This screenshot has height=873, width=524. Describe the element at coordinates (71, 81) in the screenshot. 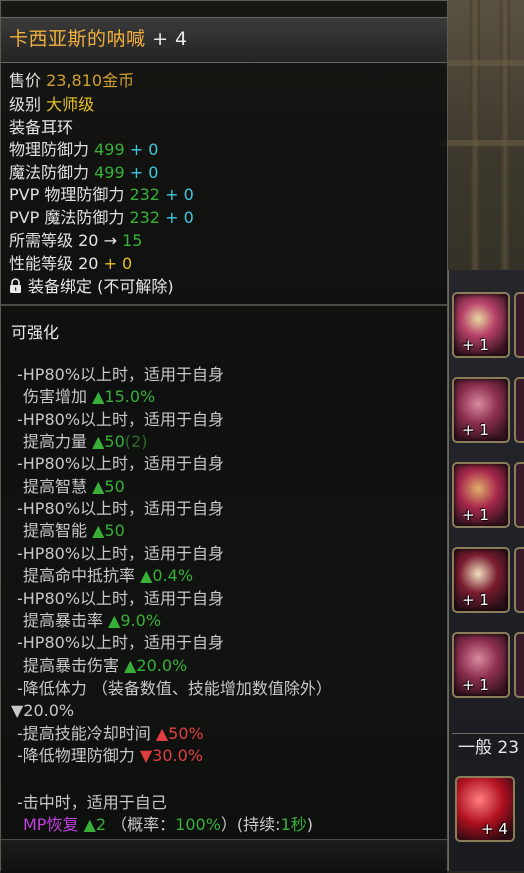

I see `price-row: 售价 23,810金币` at that location.